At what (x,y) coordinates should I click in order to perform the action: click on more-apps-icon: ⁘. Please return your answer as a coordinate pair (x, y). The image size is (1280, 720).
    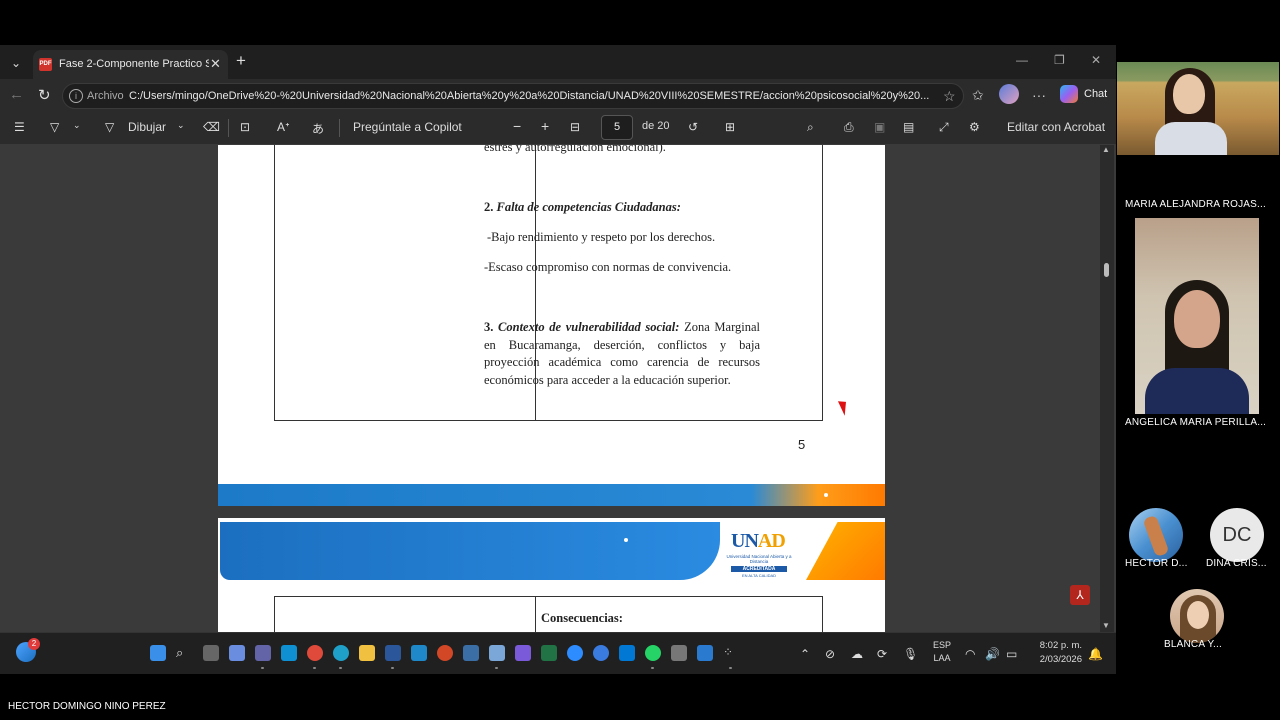
    Looking at the image, I should click on (731, 653).